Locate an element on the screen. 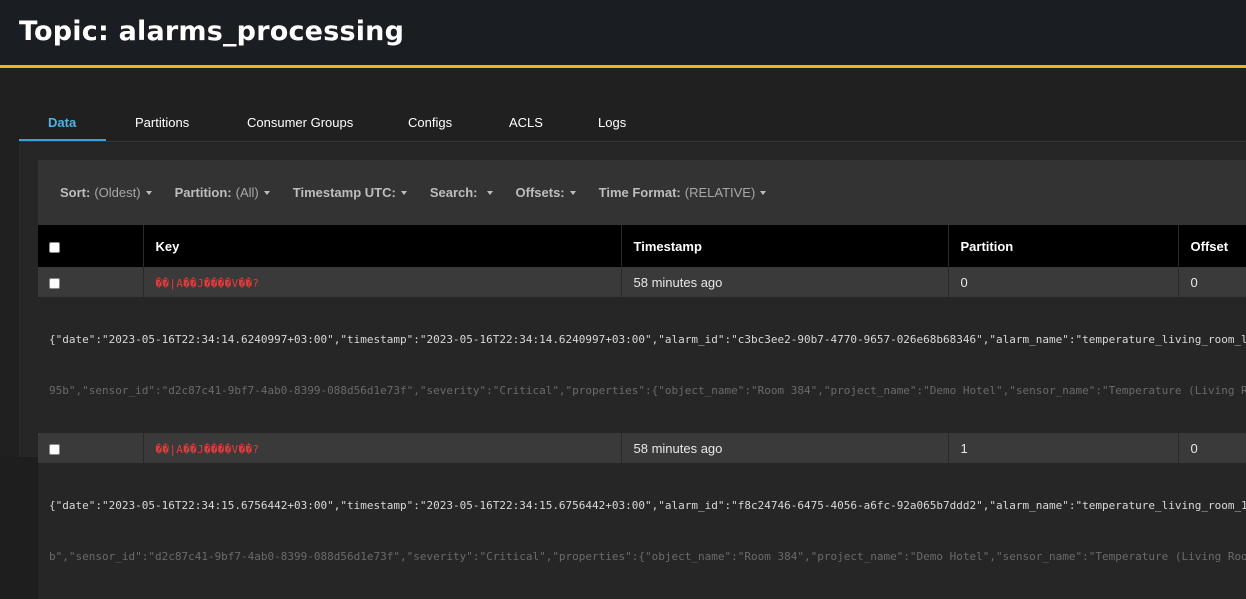  message-partition: 0 is located at coordinates (1063, 282).